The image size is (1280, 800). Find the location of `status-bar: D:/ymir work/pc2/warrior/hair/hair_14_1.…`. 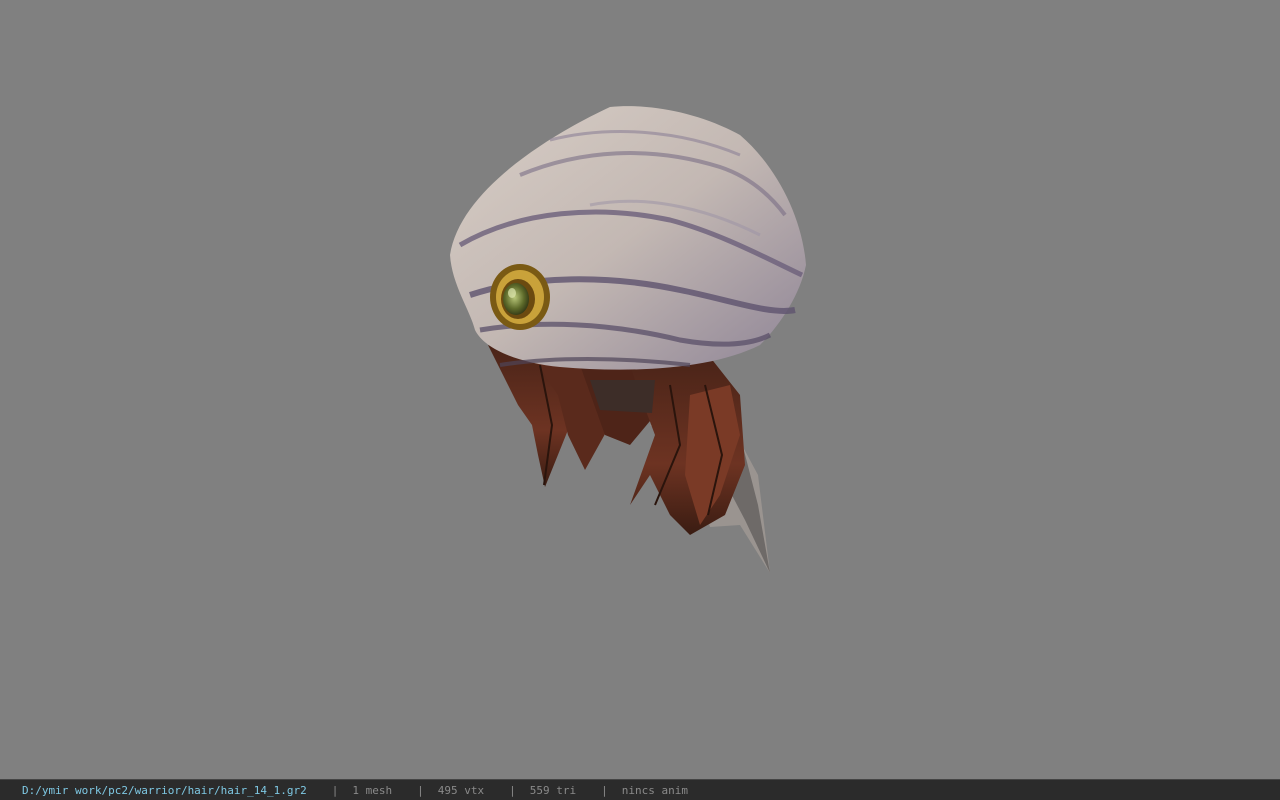

status-bar: D:/ymir work/pc2/warrior/hair/hair_14_1.… is located at coordinates (640, 789).